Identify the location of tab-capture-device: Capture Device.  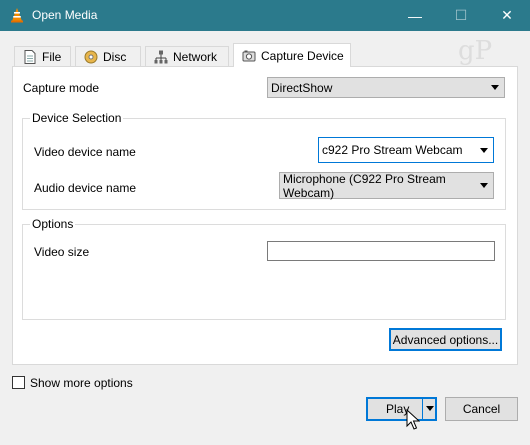
(292, 55).